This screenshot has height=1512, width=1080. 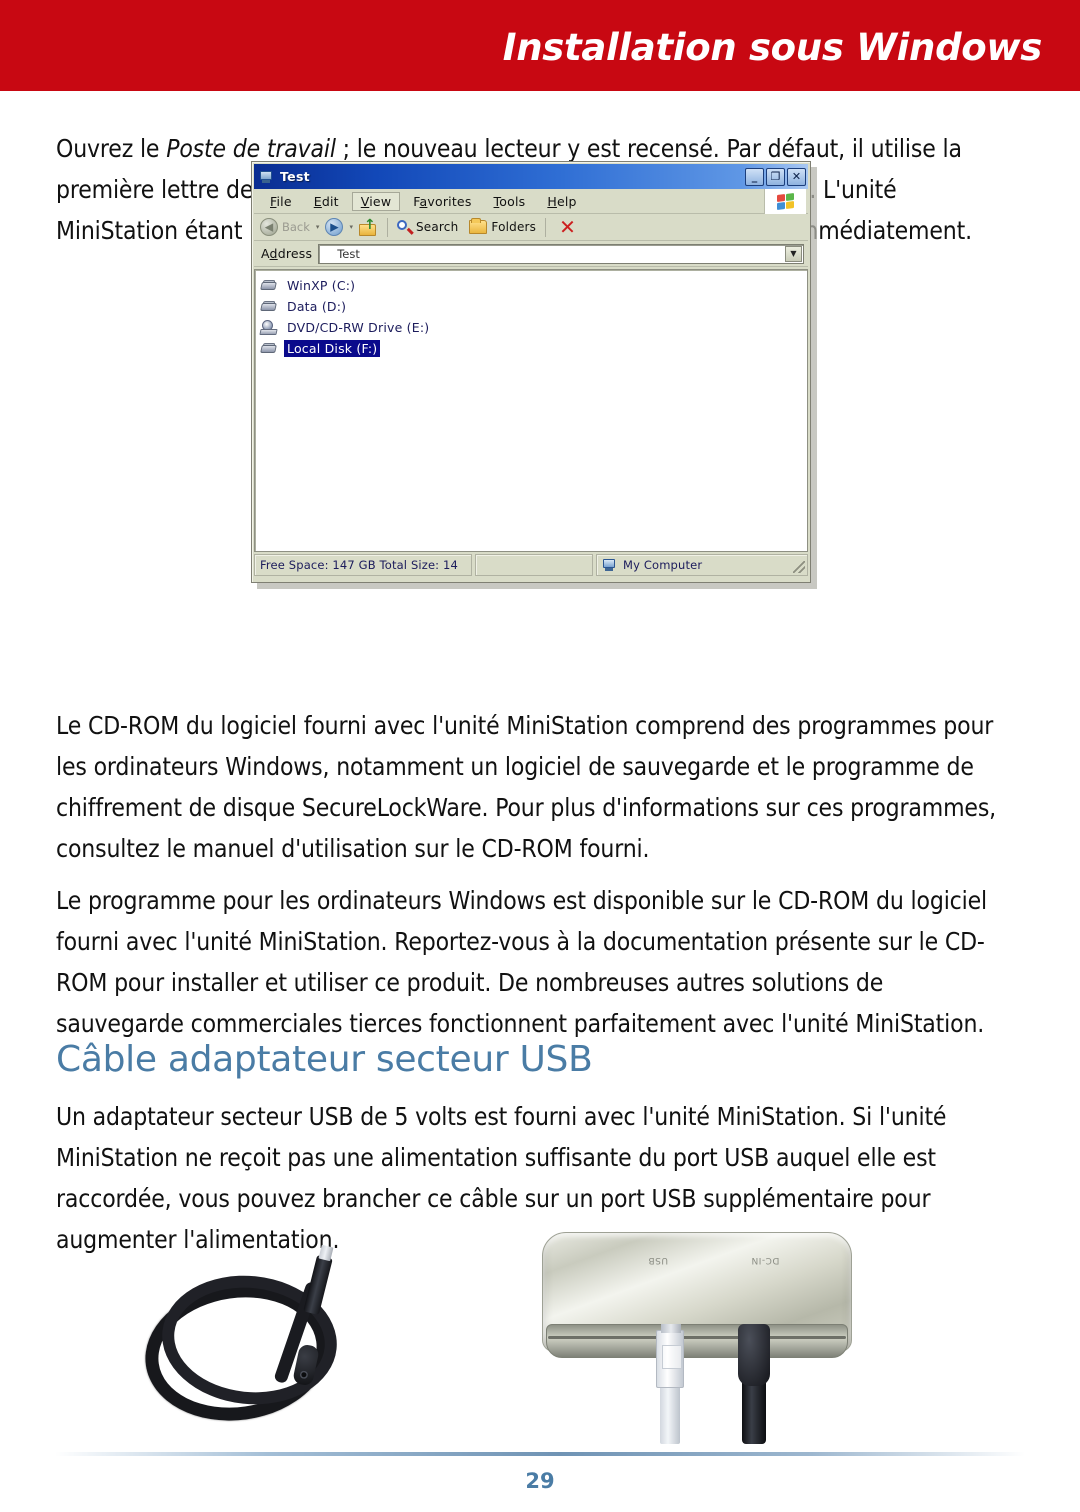 I want to click on explorer-menu-bar: File Edit View Favorites Tools Help, so click(x=531, y=201).